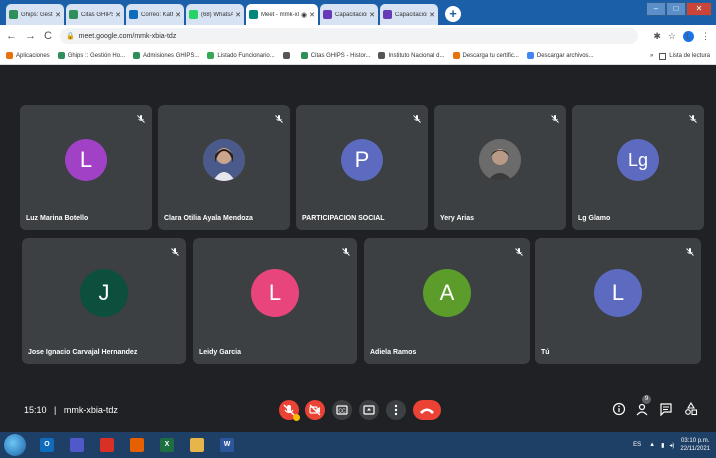 Image resolution: width=716 pixels, height=458 pixels. Describe the element at coordinates (362, 167) in the screenshot. I see `participant-tile: P PARTICIPACION SOCIAL` at that location.